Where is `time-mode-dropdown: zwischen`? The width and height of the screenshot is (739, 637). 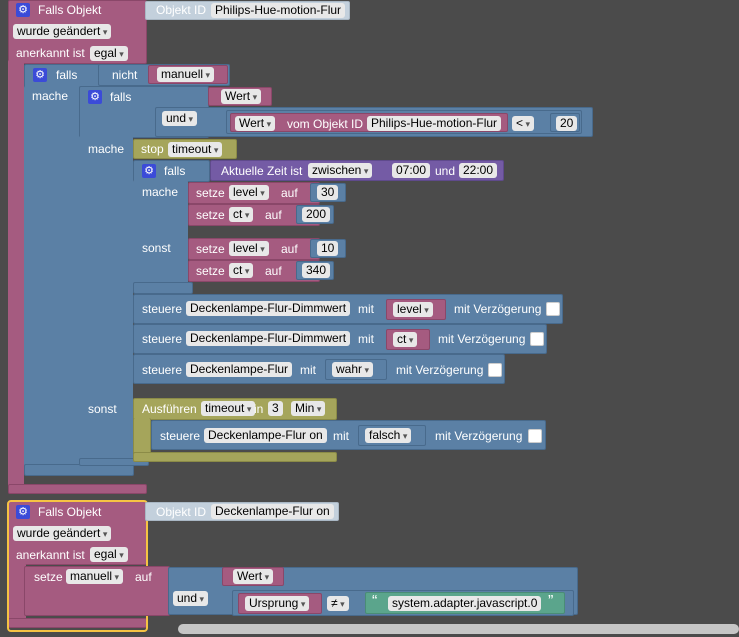 time-mode-dropdown: zwischen is located at coordinates (340, 170).